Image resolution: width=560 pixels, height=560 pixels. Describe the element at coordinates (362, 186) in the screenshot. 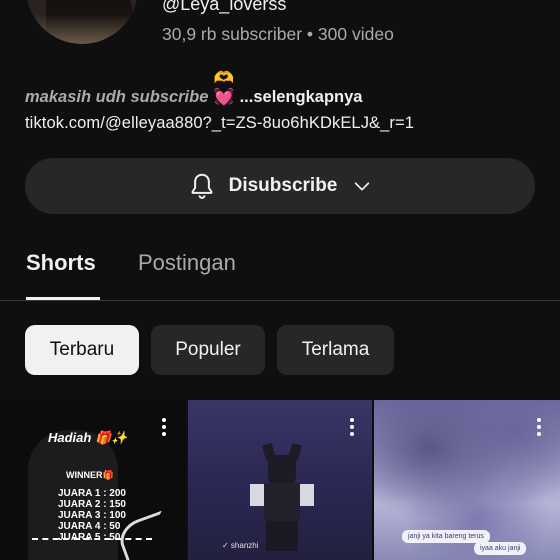

I see `chevron-down-icon` at that location.